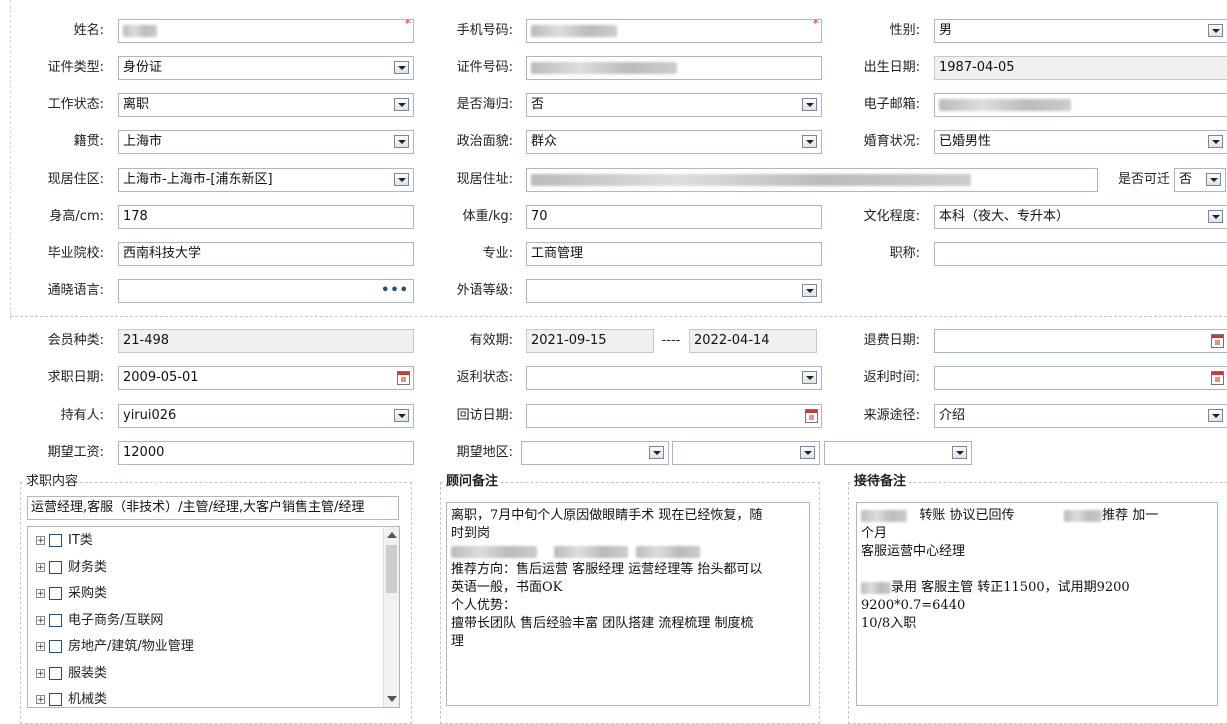 The width and height of the screenshot is (1227, 724). What do you see at coordinates (392, 535) in the screenshot?
I see `scroll-up-icon` at bounding box center [392, 535].